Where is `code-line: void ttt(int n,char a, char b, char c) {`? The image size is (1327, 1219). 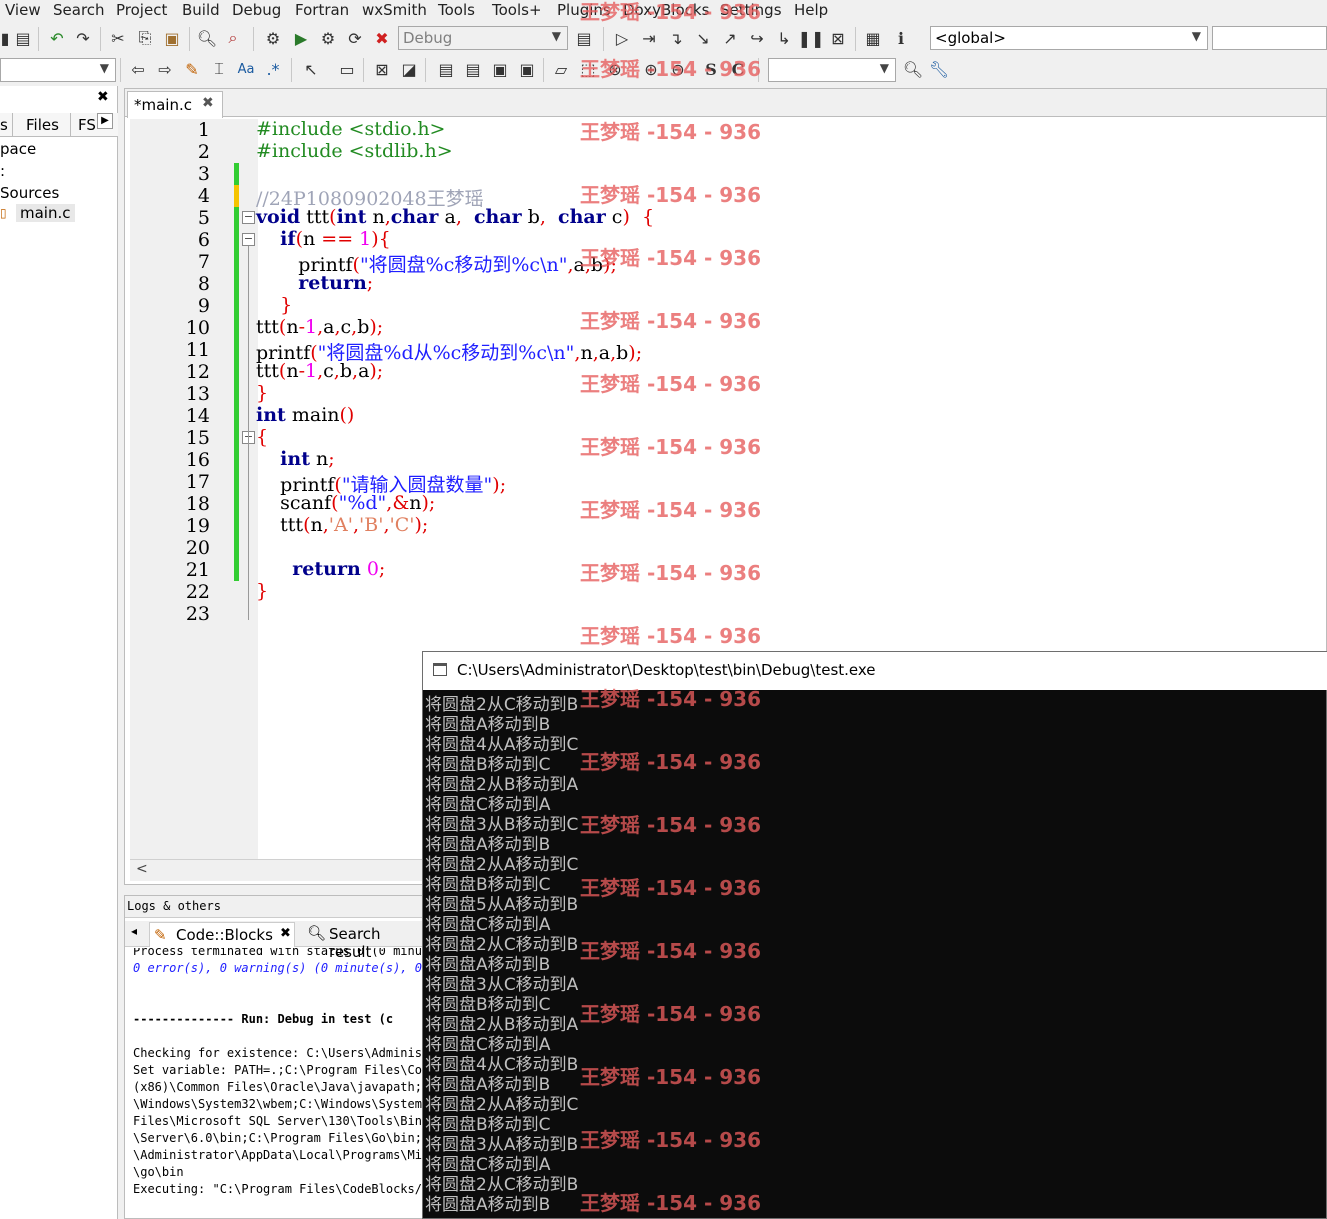
code-line: void ttt(int n,char a, char b, char c) { is located at coordinates (455, 217).